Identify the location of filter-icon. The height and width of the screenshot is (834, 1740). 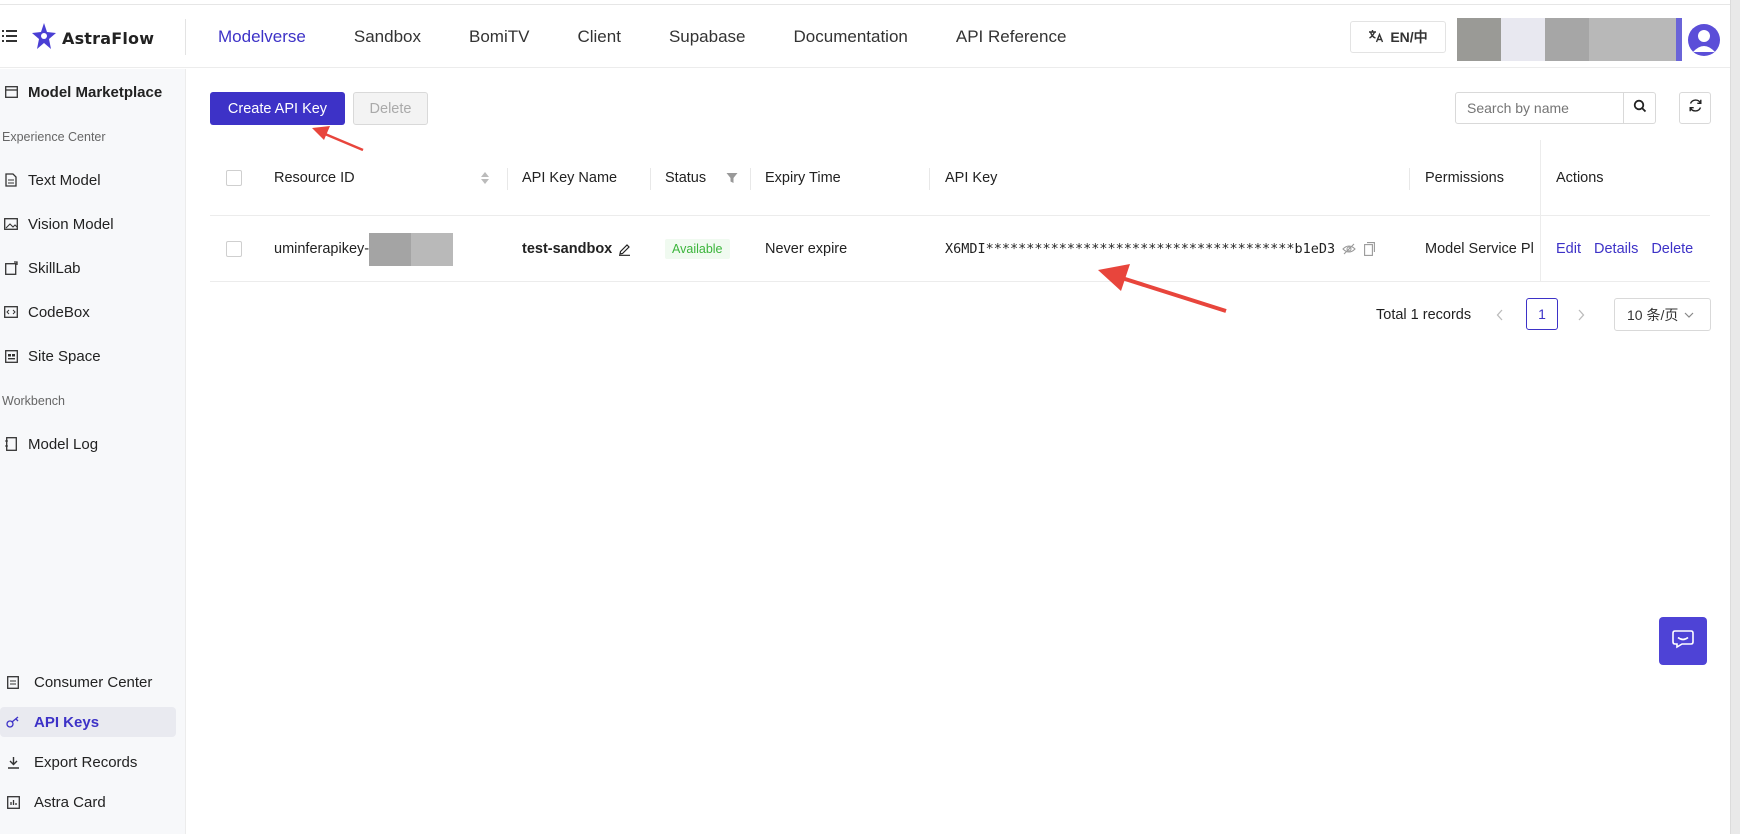
(732, 178).